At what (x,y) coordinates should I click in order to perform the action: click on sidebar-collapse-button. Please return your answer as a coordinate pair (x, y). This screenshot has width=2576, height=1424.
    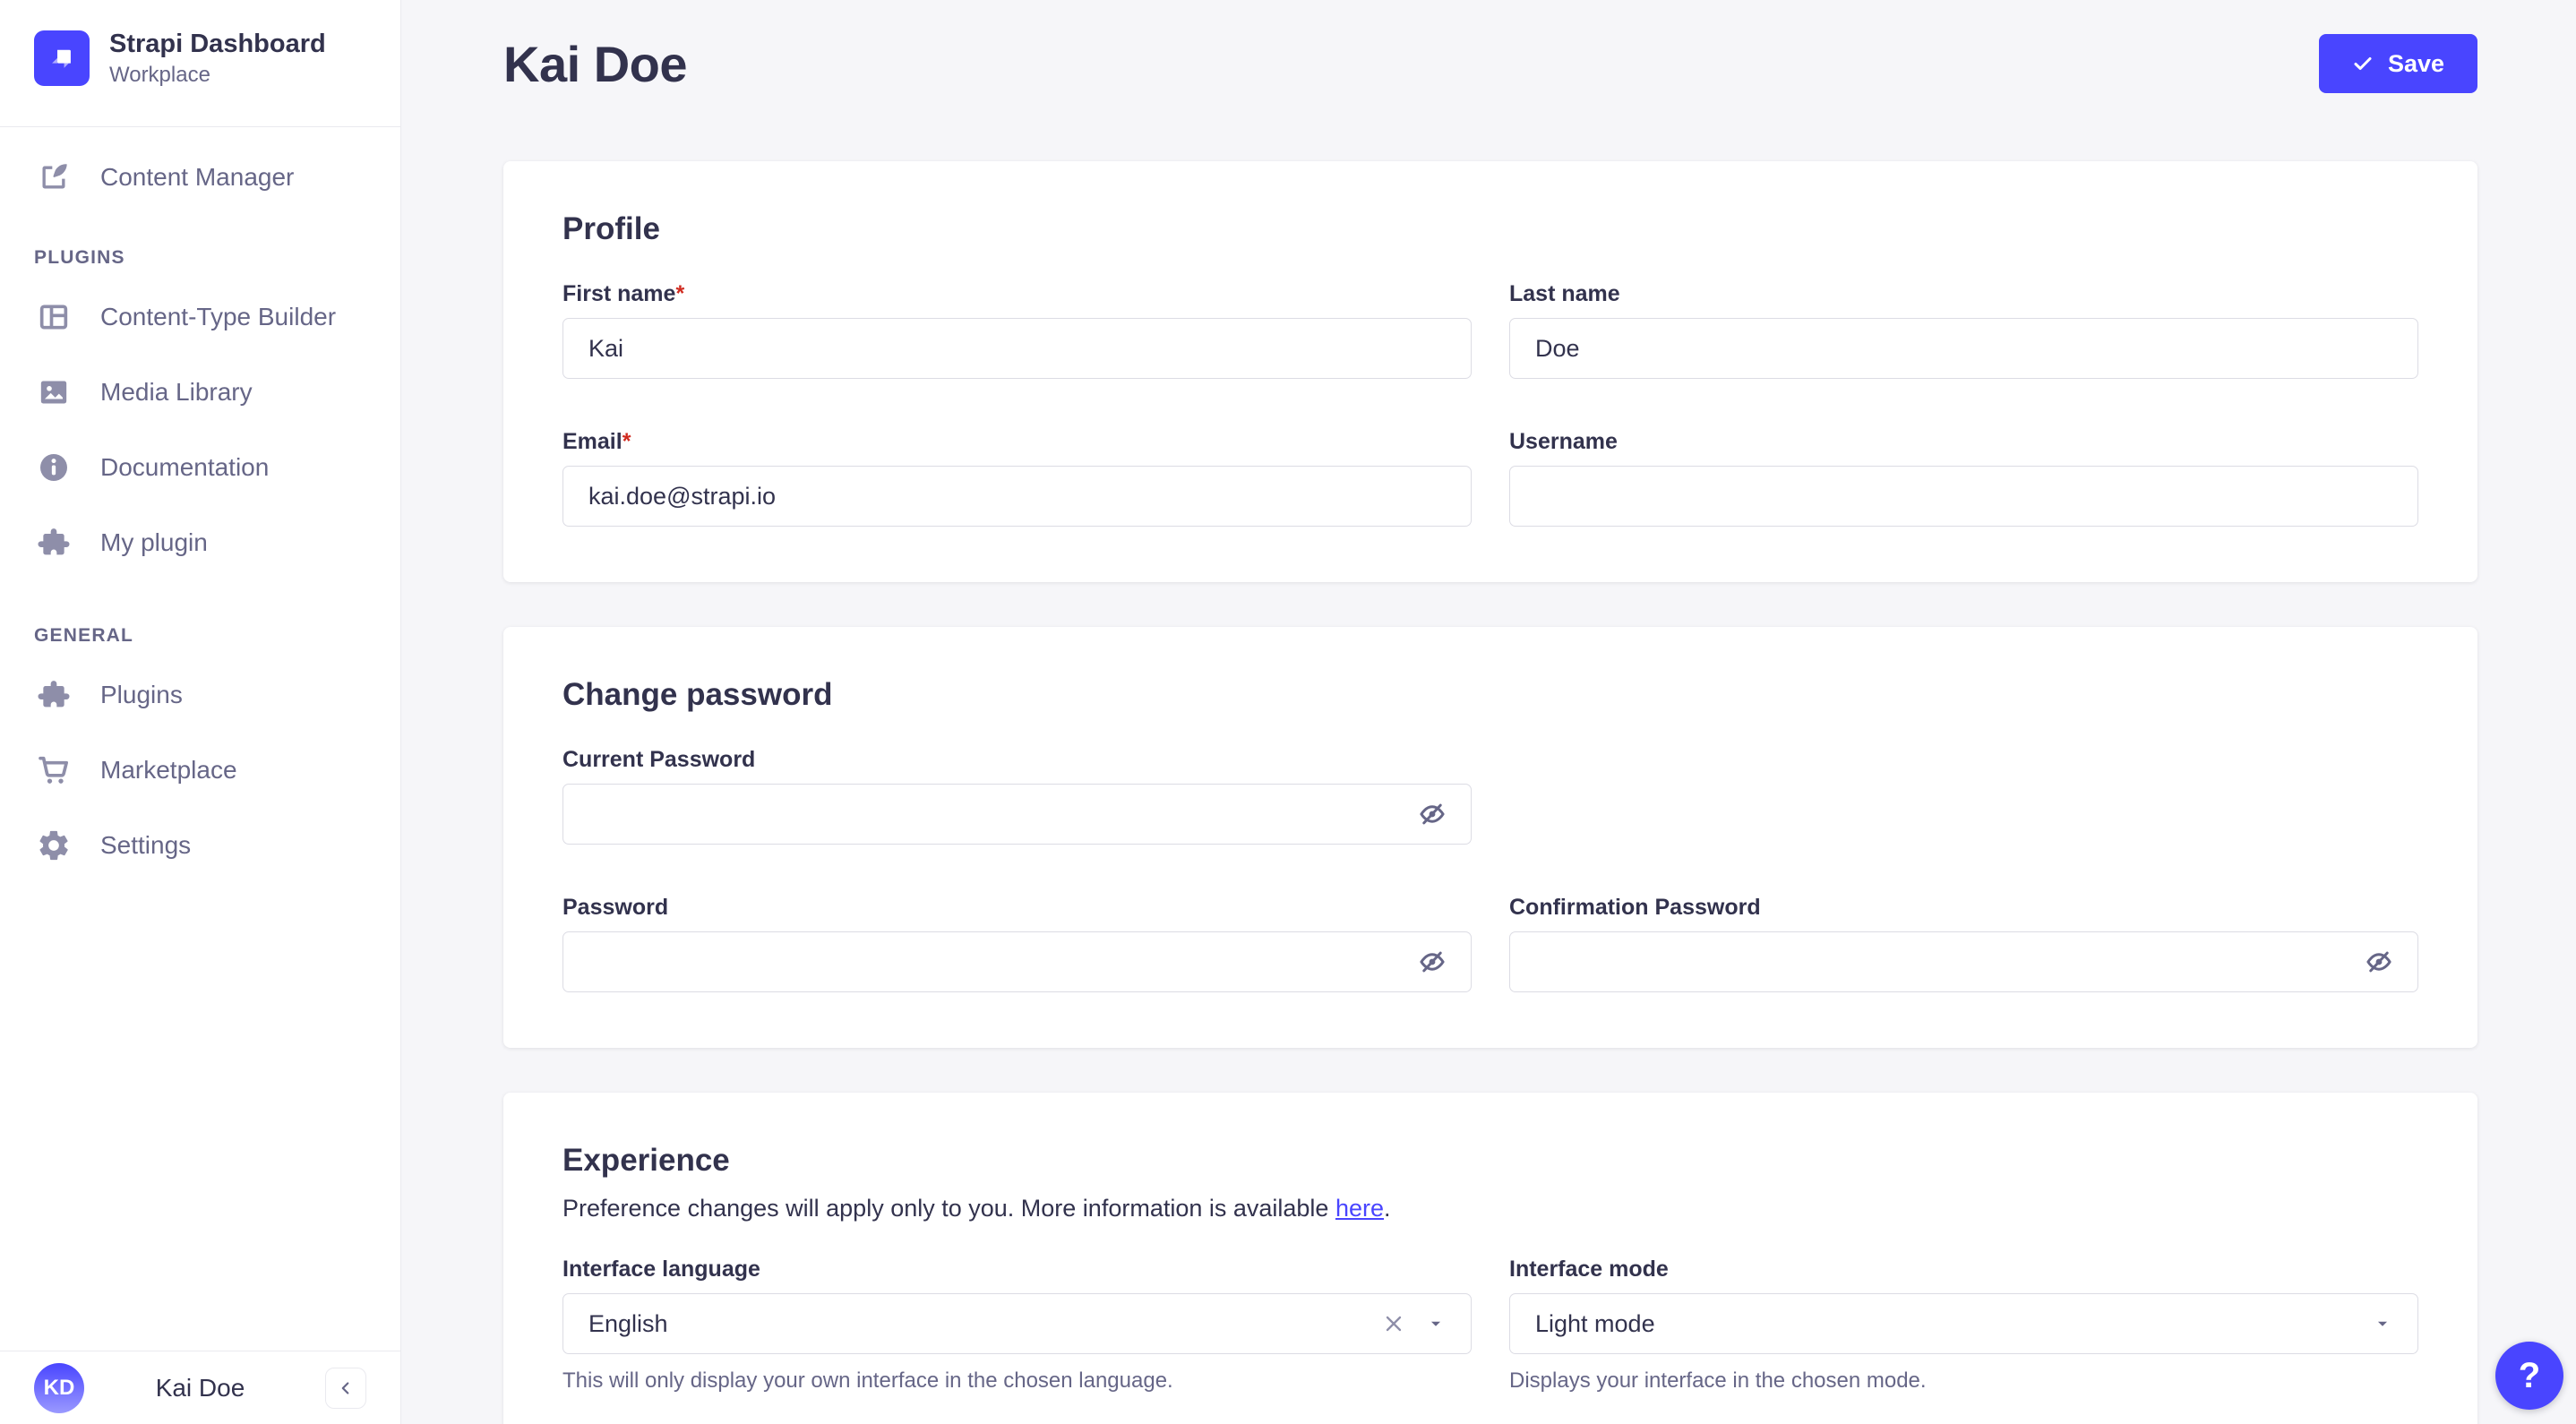
    Looking at the image, I should click on (345, 1388).